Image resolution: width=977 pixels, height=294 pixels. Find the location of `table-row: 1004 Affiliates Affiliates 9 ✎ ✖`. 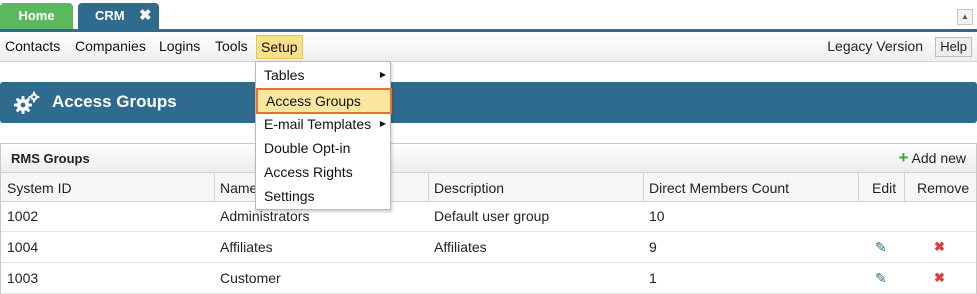

table-row: 1004 Affiliates Affiliates 9 ✎ ✖ is located at coordinates (488, 247).